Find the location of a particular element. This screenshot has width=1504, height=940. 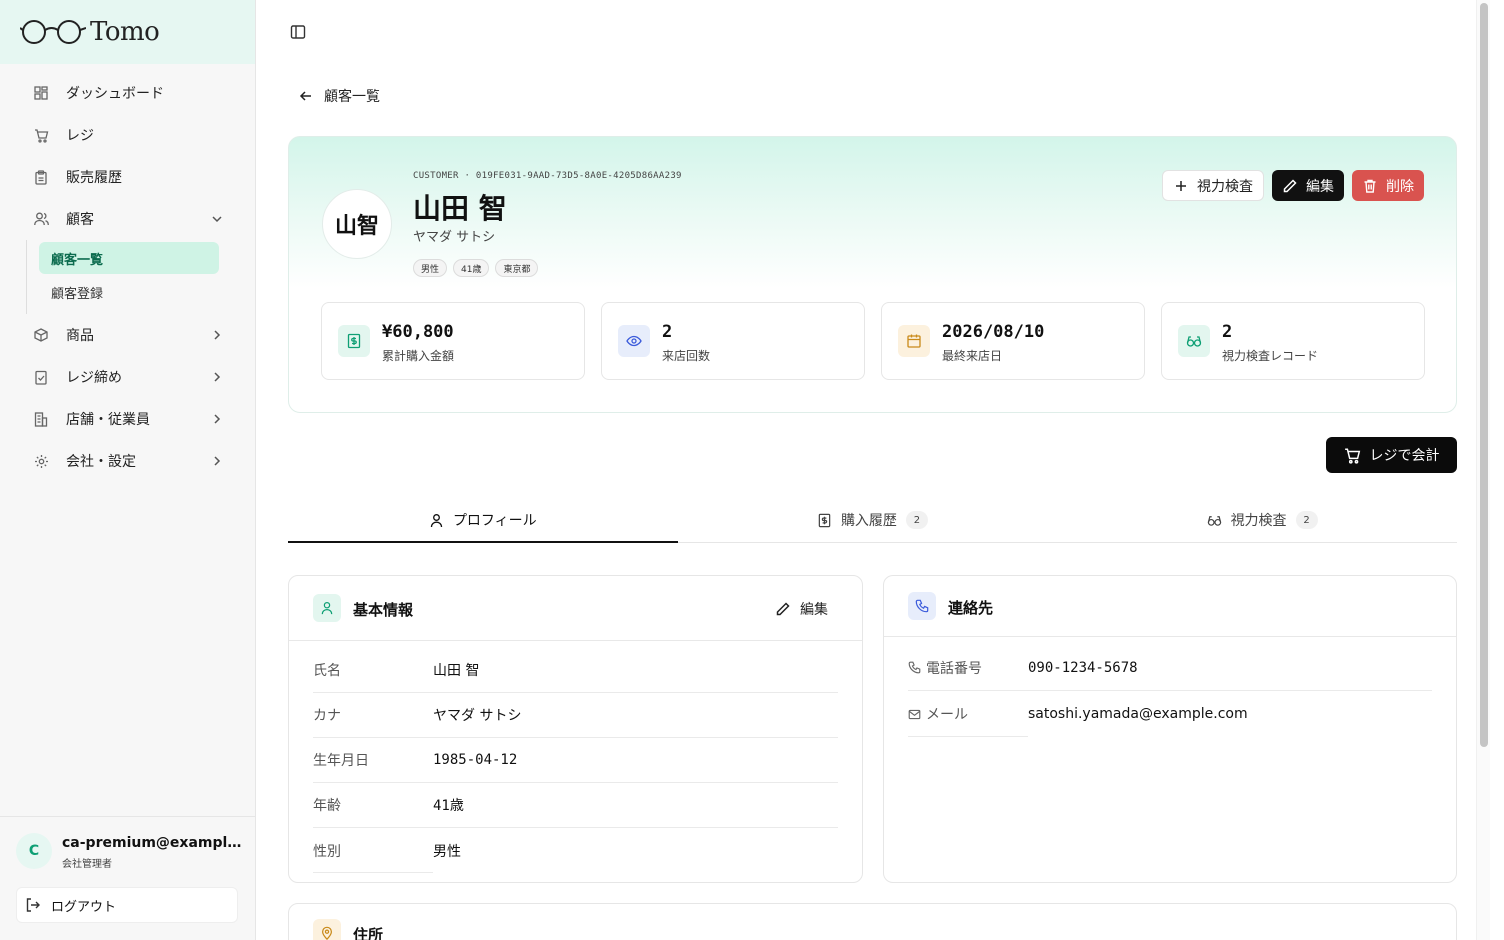

sidebar-item-stores-staff: 店舗・従業員 is located at coordinates (127, 419).